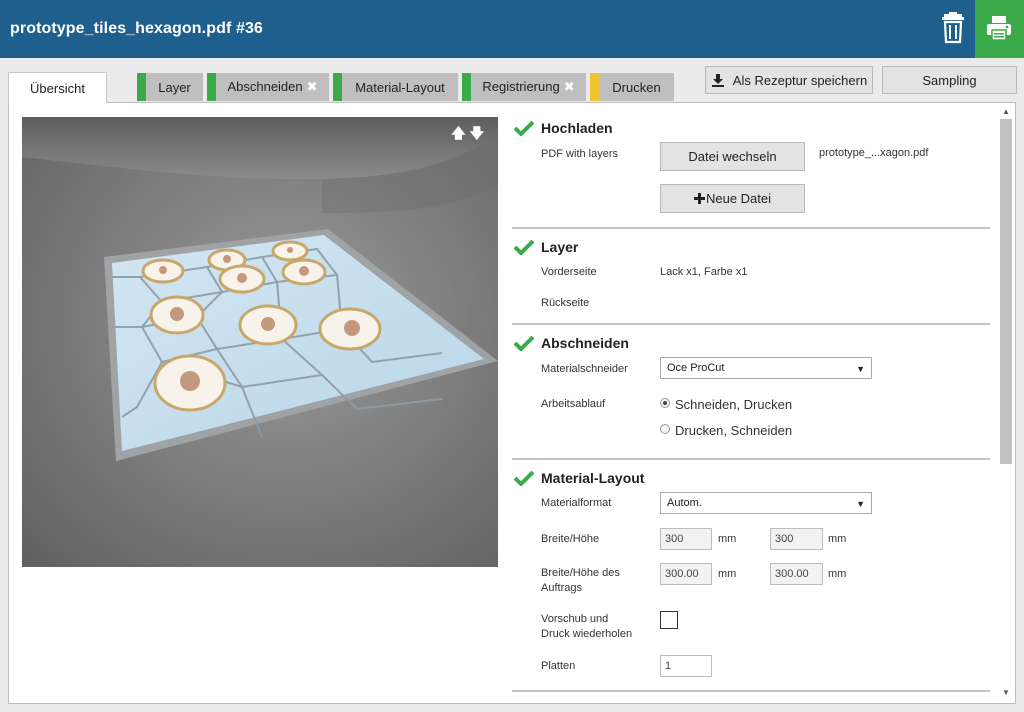 The width and height of the screenshot is (1024, 712). What do you see at coordinates (577, 128) in the screenshot?
I see `section-title-upload: Hochladen` at bounding box center [577, 128].